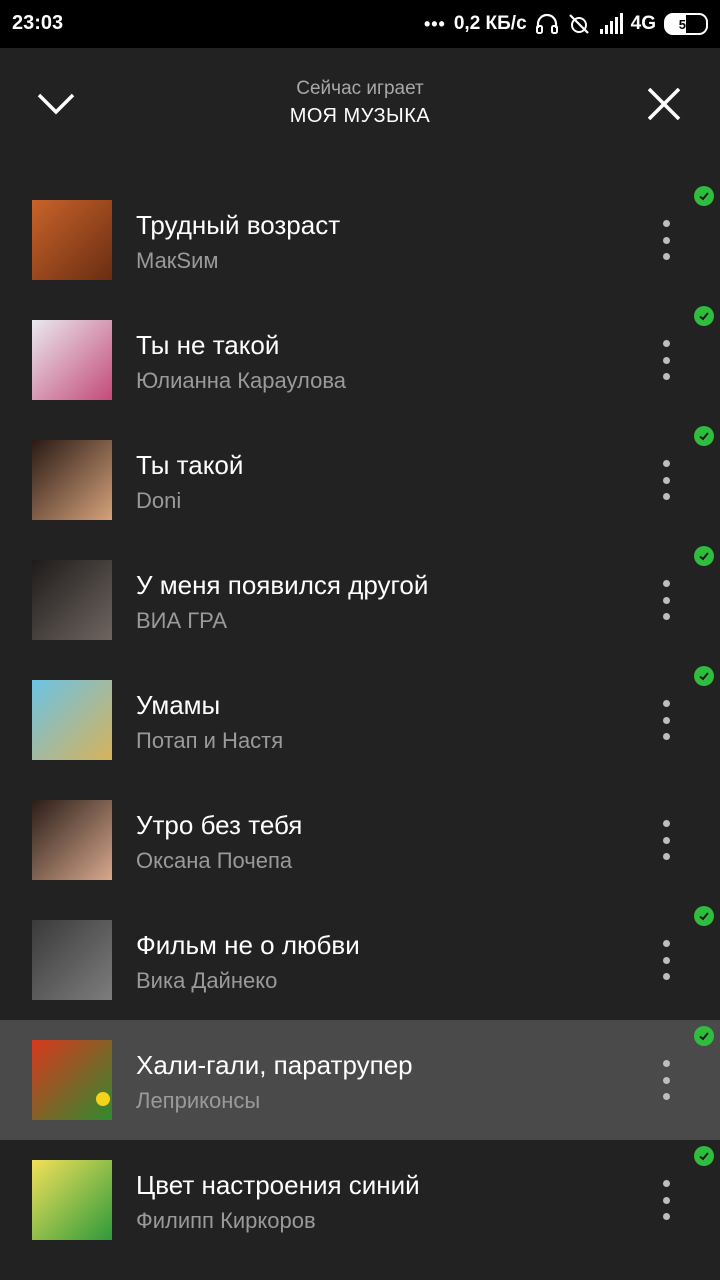 The width and height of the screenshot is (720, 1280). What do you see at coordinates (208, 345) in the screenshot?
I see `track-title: Ты не такой` at bounding box center [208, 345].